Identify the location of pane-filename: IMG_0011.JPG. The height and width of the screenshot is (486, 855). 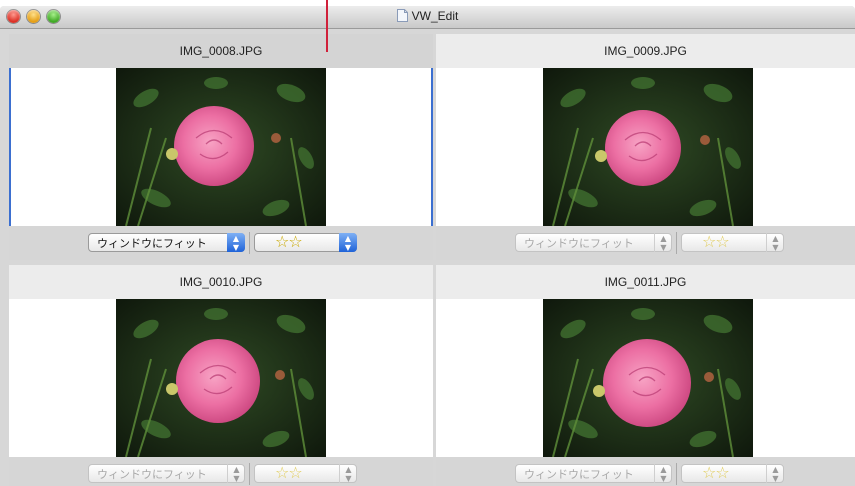
(645, 282).